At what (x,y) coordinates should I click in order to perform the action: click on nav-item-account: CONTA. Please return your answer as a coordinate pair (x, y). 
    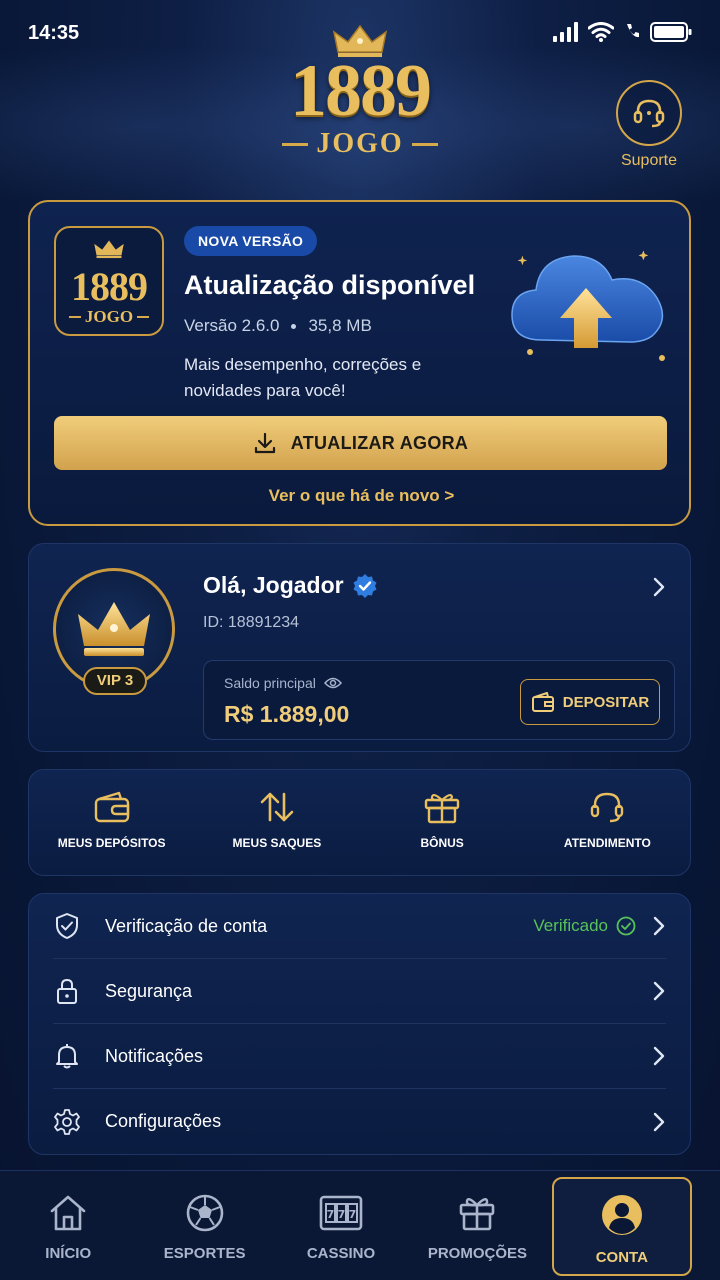
    Looking at the image, I should click on (622, 1226).